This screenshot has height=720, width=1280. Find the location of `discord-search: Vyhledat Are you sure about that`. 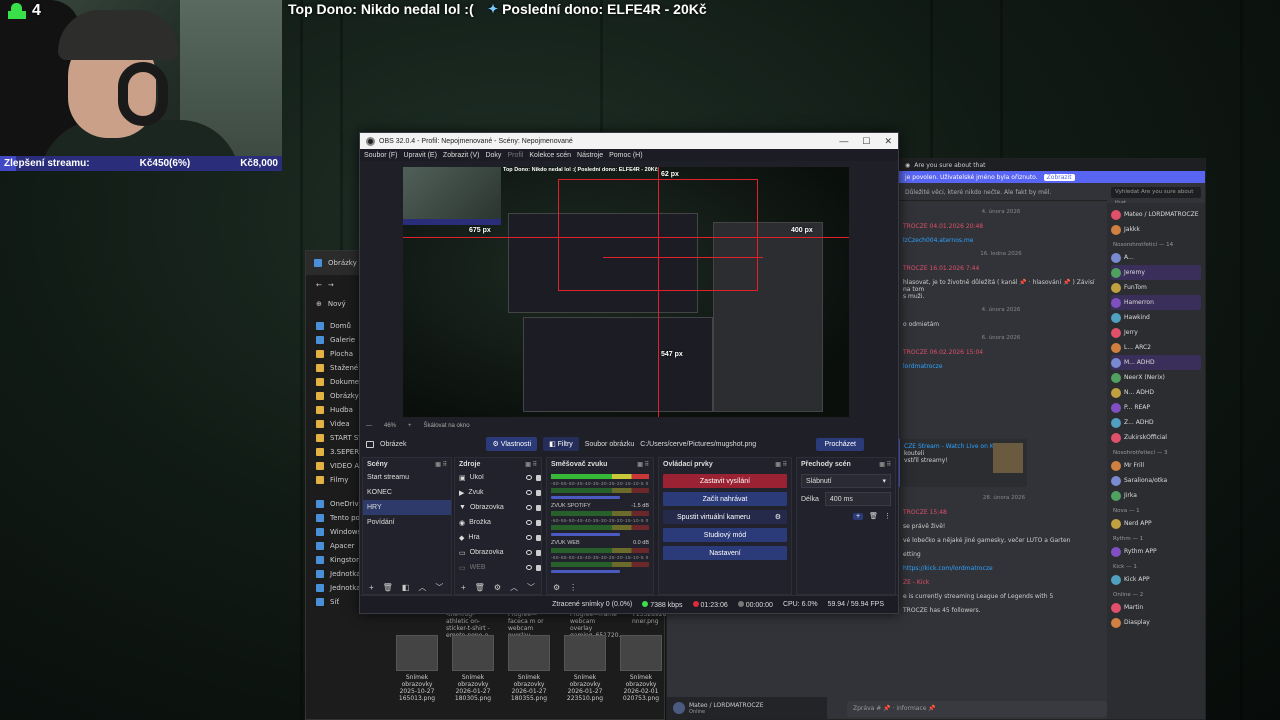

discord-search: Vyhledat Are you sure about that is located at coordinates (1156, 196).